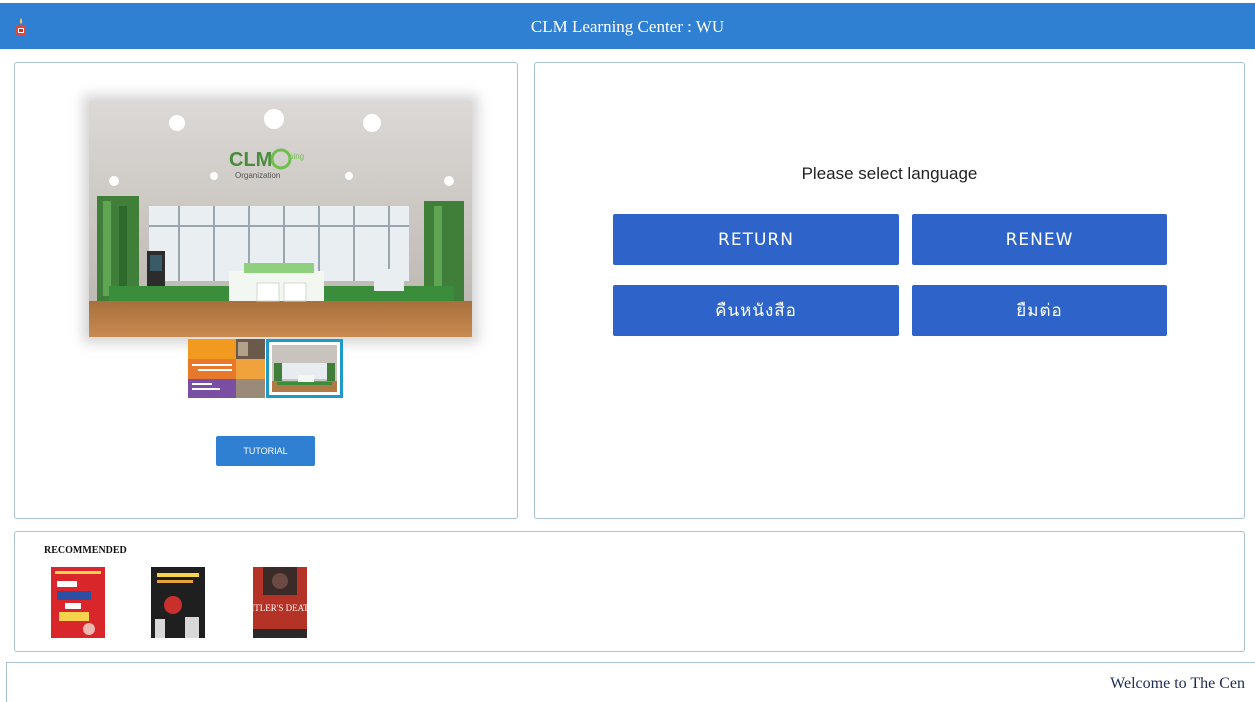  What do you see at coordinates (756, 310) in the screenshot?
I see `thai-return-button: คืนหนังสือ` at bounding box center [756, 310].